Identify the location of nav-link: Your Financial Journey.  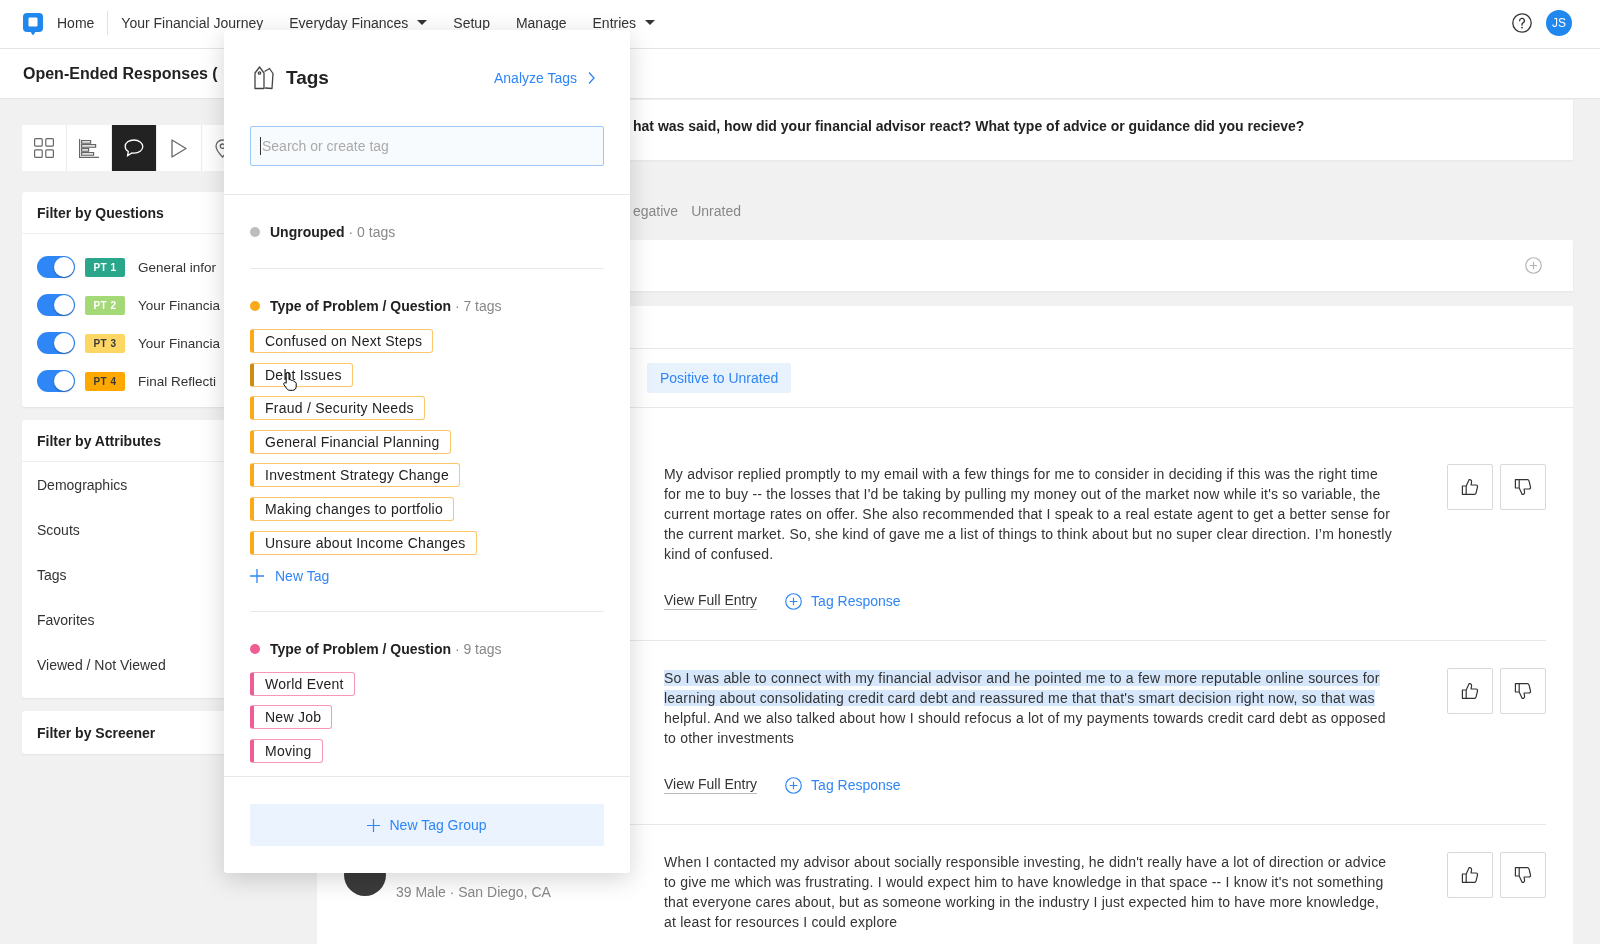
(192, 22).